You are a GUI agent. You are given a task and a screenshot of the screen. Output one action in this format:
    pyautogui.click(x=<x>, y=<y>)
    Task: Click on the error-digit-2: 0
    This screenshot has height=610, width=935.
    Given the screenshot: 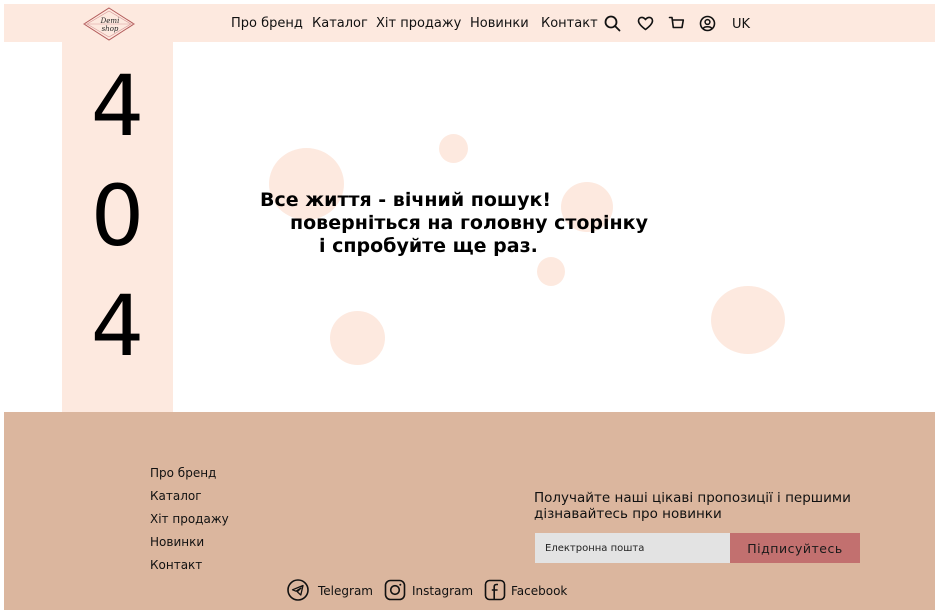 What is the action you would take?
    pyautogui.click(x=117, y=216)
    